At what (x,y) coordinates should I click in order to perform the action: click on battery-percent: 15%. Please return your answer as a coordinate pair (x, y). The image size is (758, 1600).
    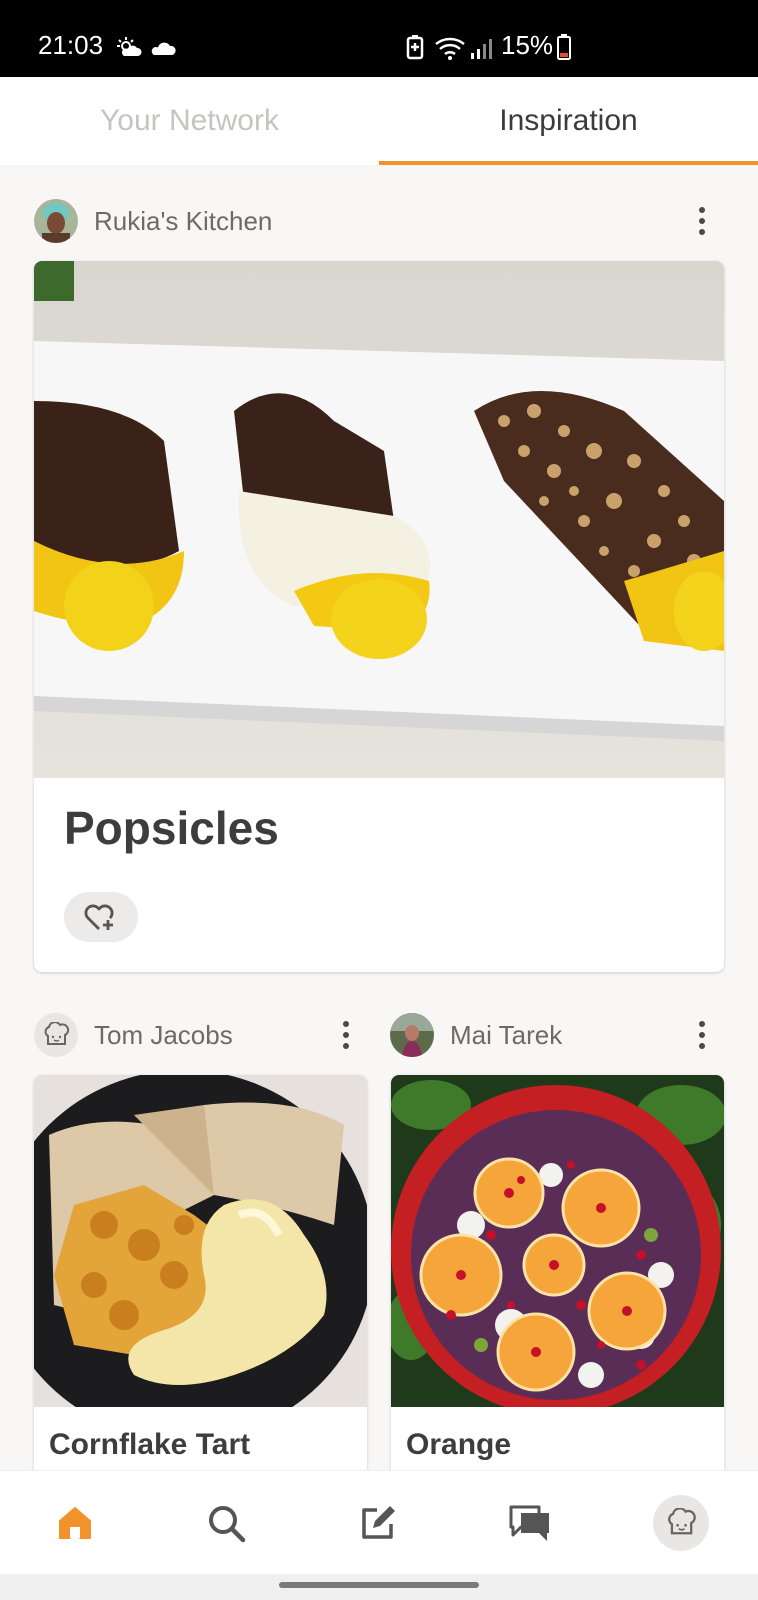
    Looking at the image, I should click on (527, 45).